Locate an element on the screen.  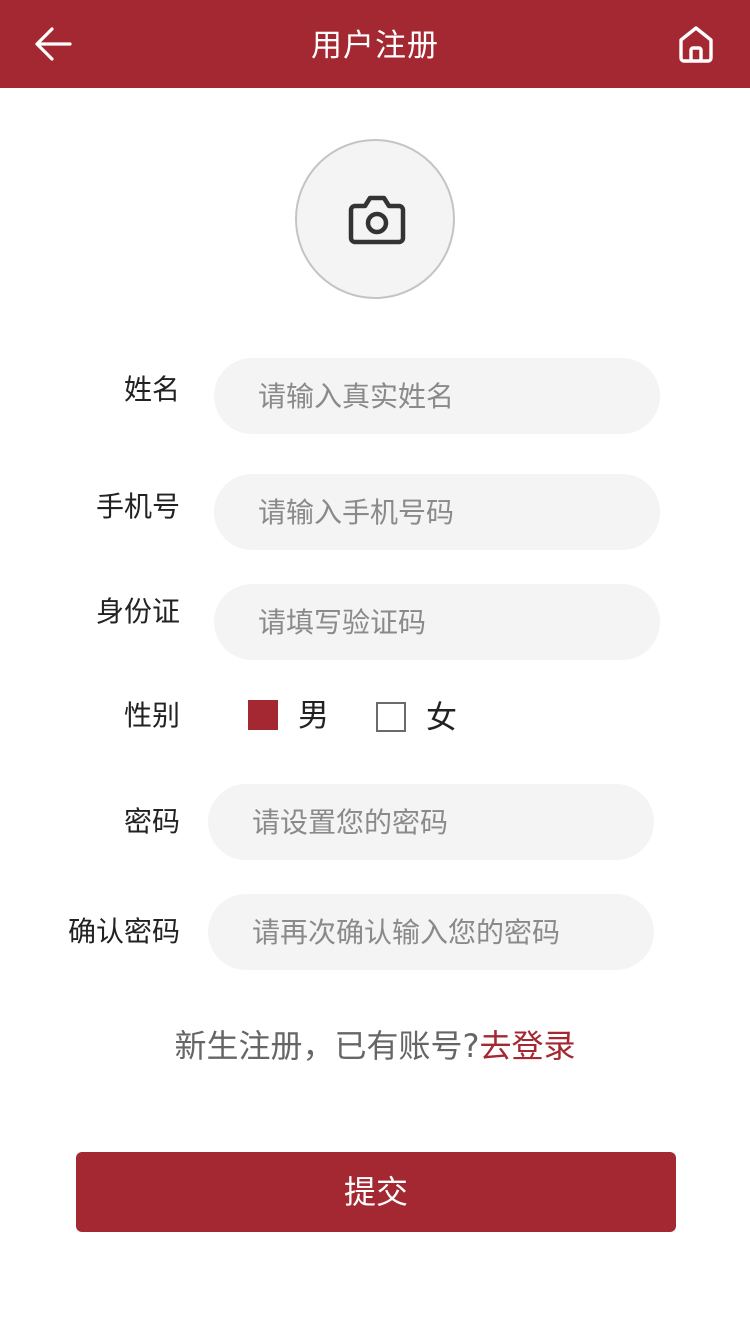
id-card-input is located at coordinates (437, 622).